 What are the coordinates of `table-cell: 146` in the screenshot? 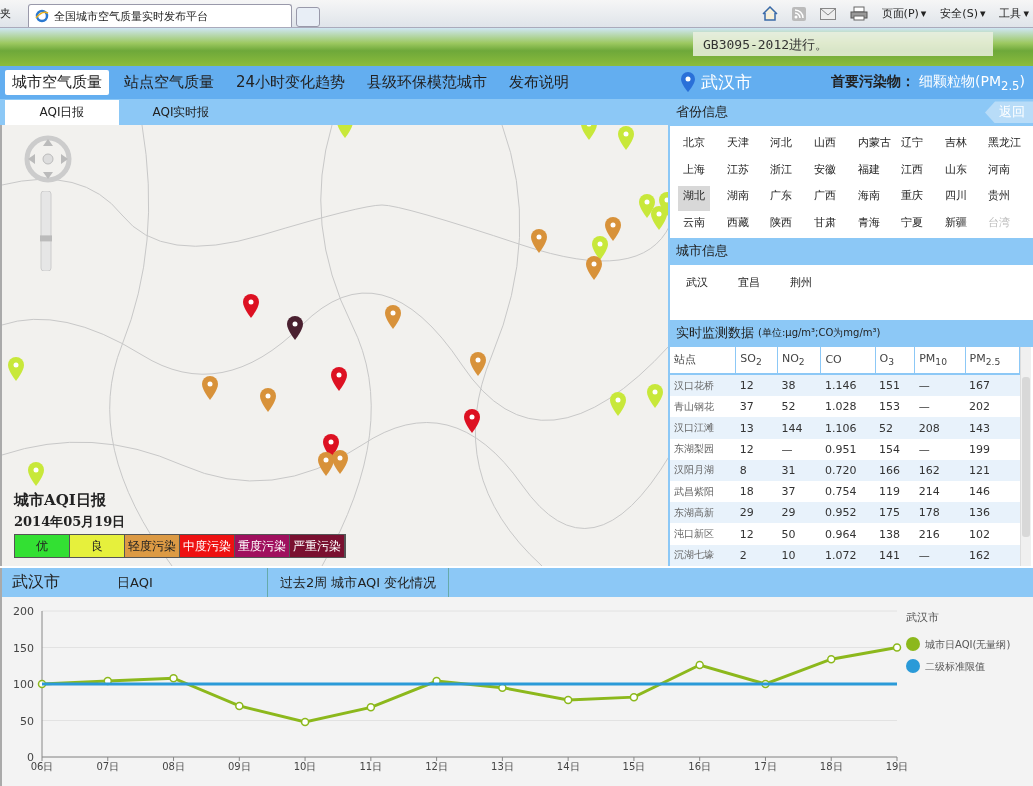 It's located at (992, 492).